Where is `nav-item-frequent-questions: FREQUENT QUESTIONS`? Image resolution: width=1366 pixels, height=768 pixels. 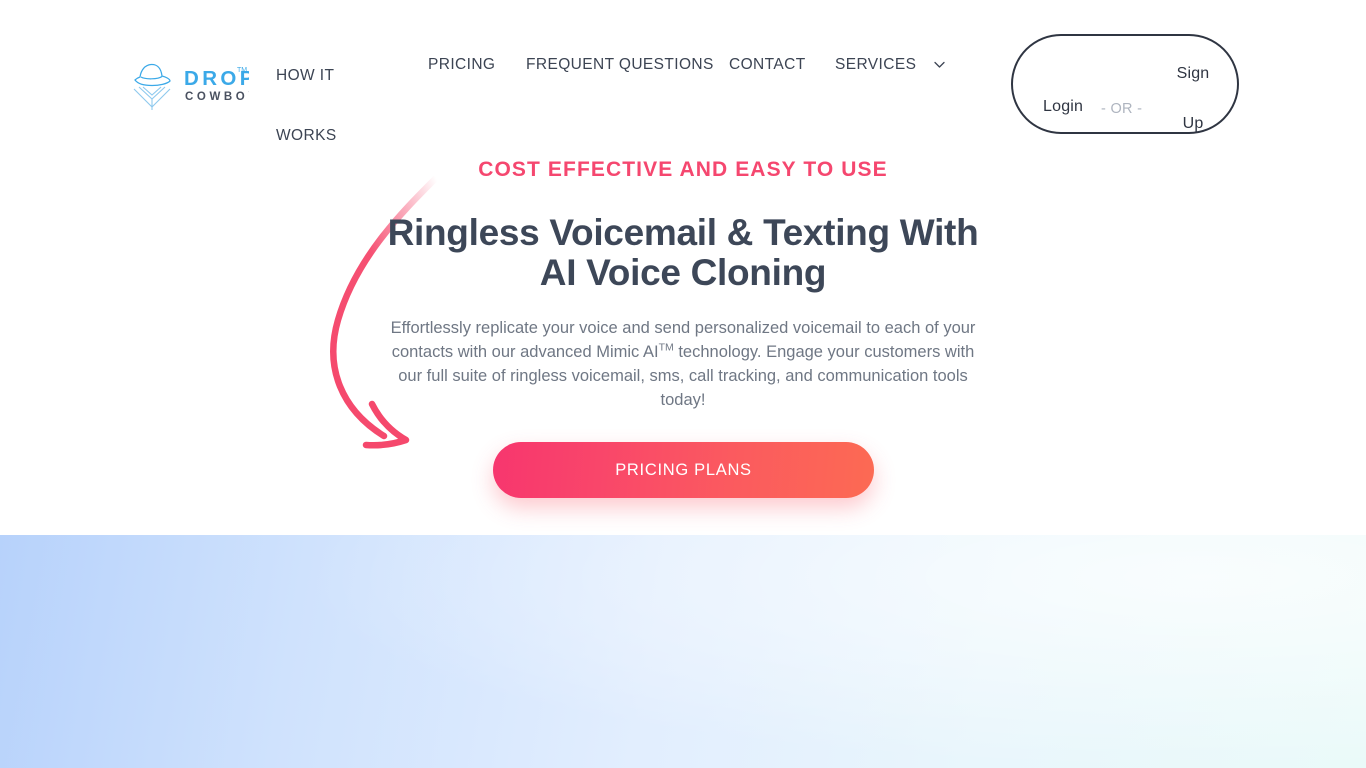
nav-item-frequent-questions: FREQUENT QUESTIONS is located at coordinates (620, 65).